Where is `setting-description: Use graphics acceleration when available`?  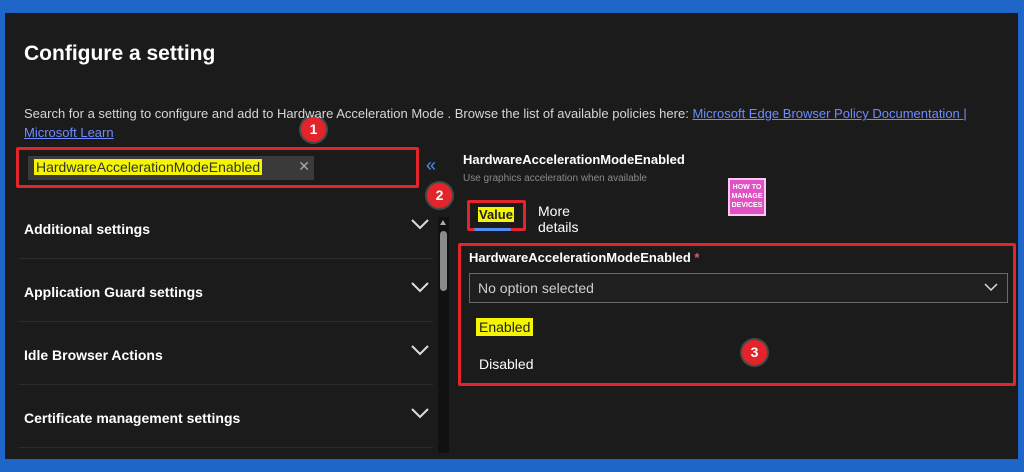 setting-description: Use graphics acceleration when available is located at coordinates (555, 178).